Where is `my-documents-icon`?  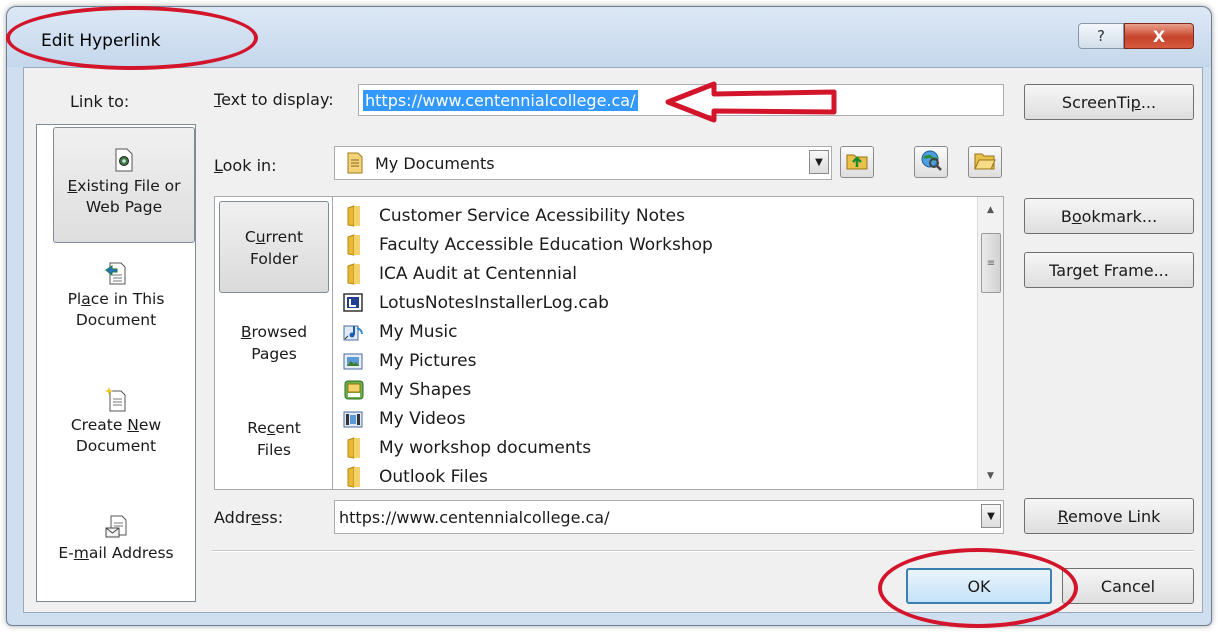
my-documents-icon is located at coordinates (355, 163).